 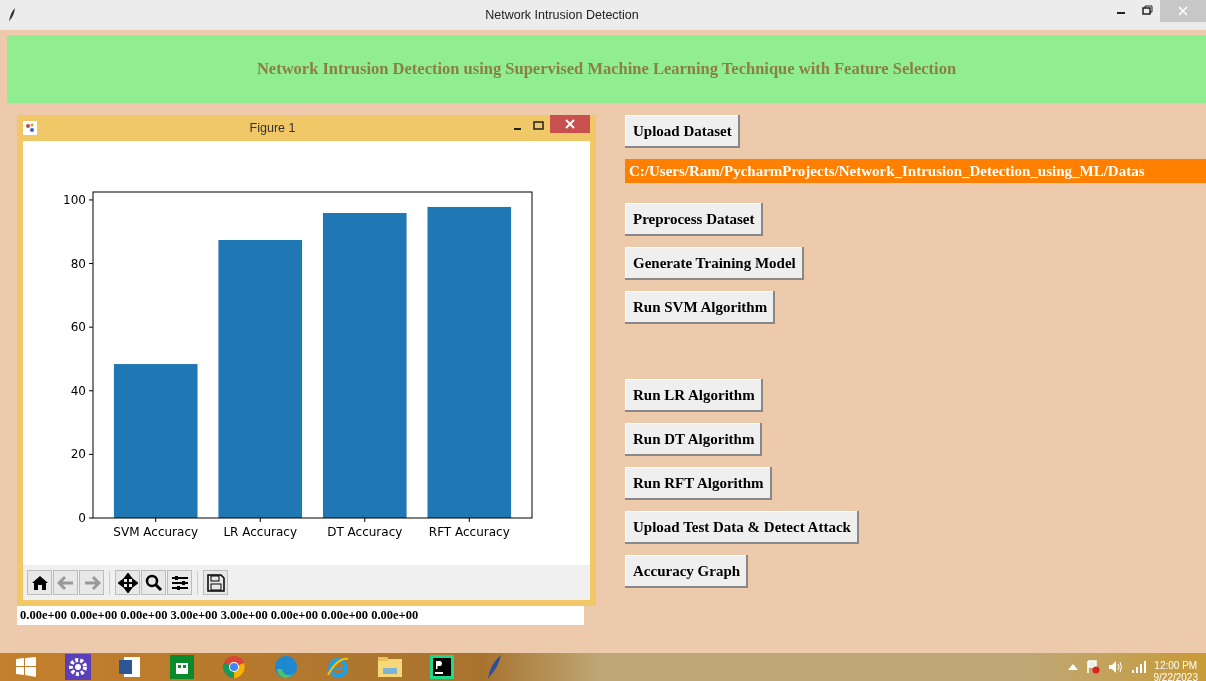 What do you see at coordinates (562, 15) in the screenshot?
I see `window-title: Network Intrusion Detection` at bounding box center [562, 15].